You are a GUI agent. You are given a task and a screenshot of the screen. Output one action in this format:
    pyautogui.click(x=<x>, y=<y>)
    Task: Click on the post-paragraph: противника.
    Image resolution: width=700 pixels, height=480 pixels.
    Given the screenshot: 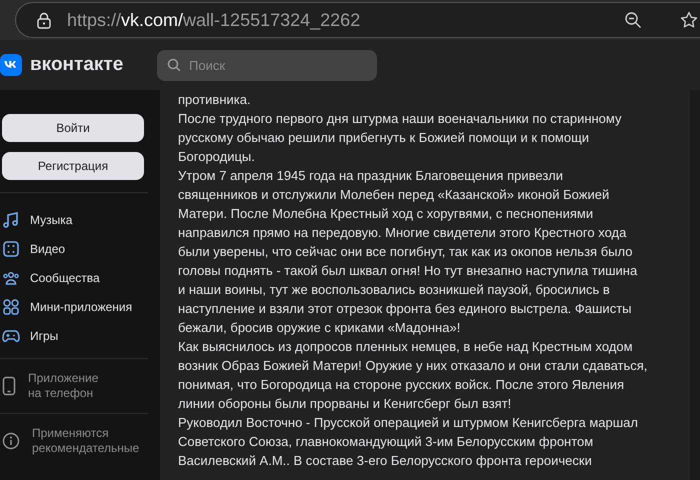 What is the action you would take?
    pyautogui.click(x=215, y=100)
    